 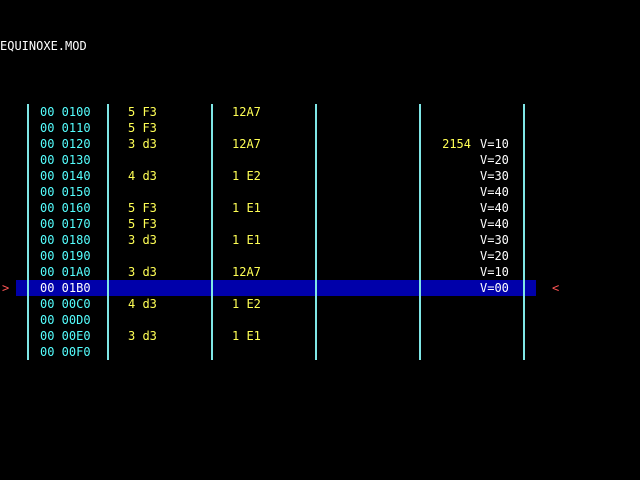 What do you see at coordinates (65, 352) in the screenshot?
I see `row-position: 00 00F0` at bounding box center [65, 352].